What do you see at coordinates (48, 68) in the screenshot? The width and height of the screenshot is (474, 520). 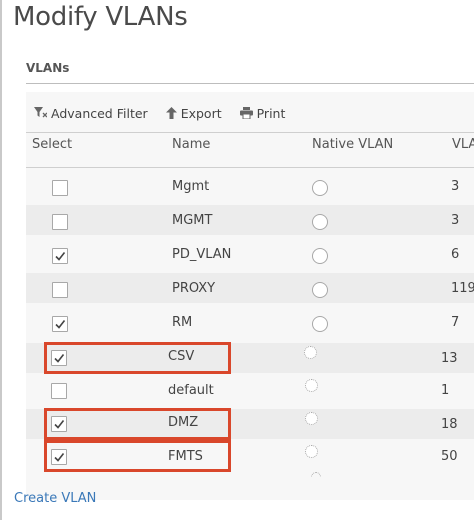 I see `section-label: VLANs` at bounding box center [48, 68].